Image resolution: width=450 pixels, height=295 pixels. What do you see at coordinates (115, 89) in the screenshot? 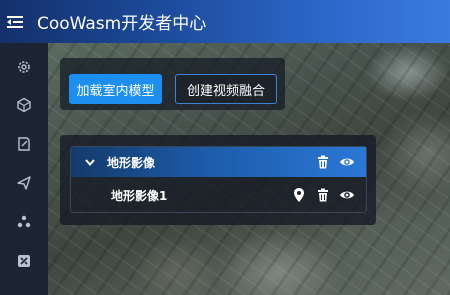
I see `load-indoor-model-button: 加载室内模型` at bounding box center [115, 89].